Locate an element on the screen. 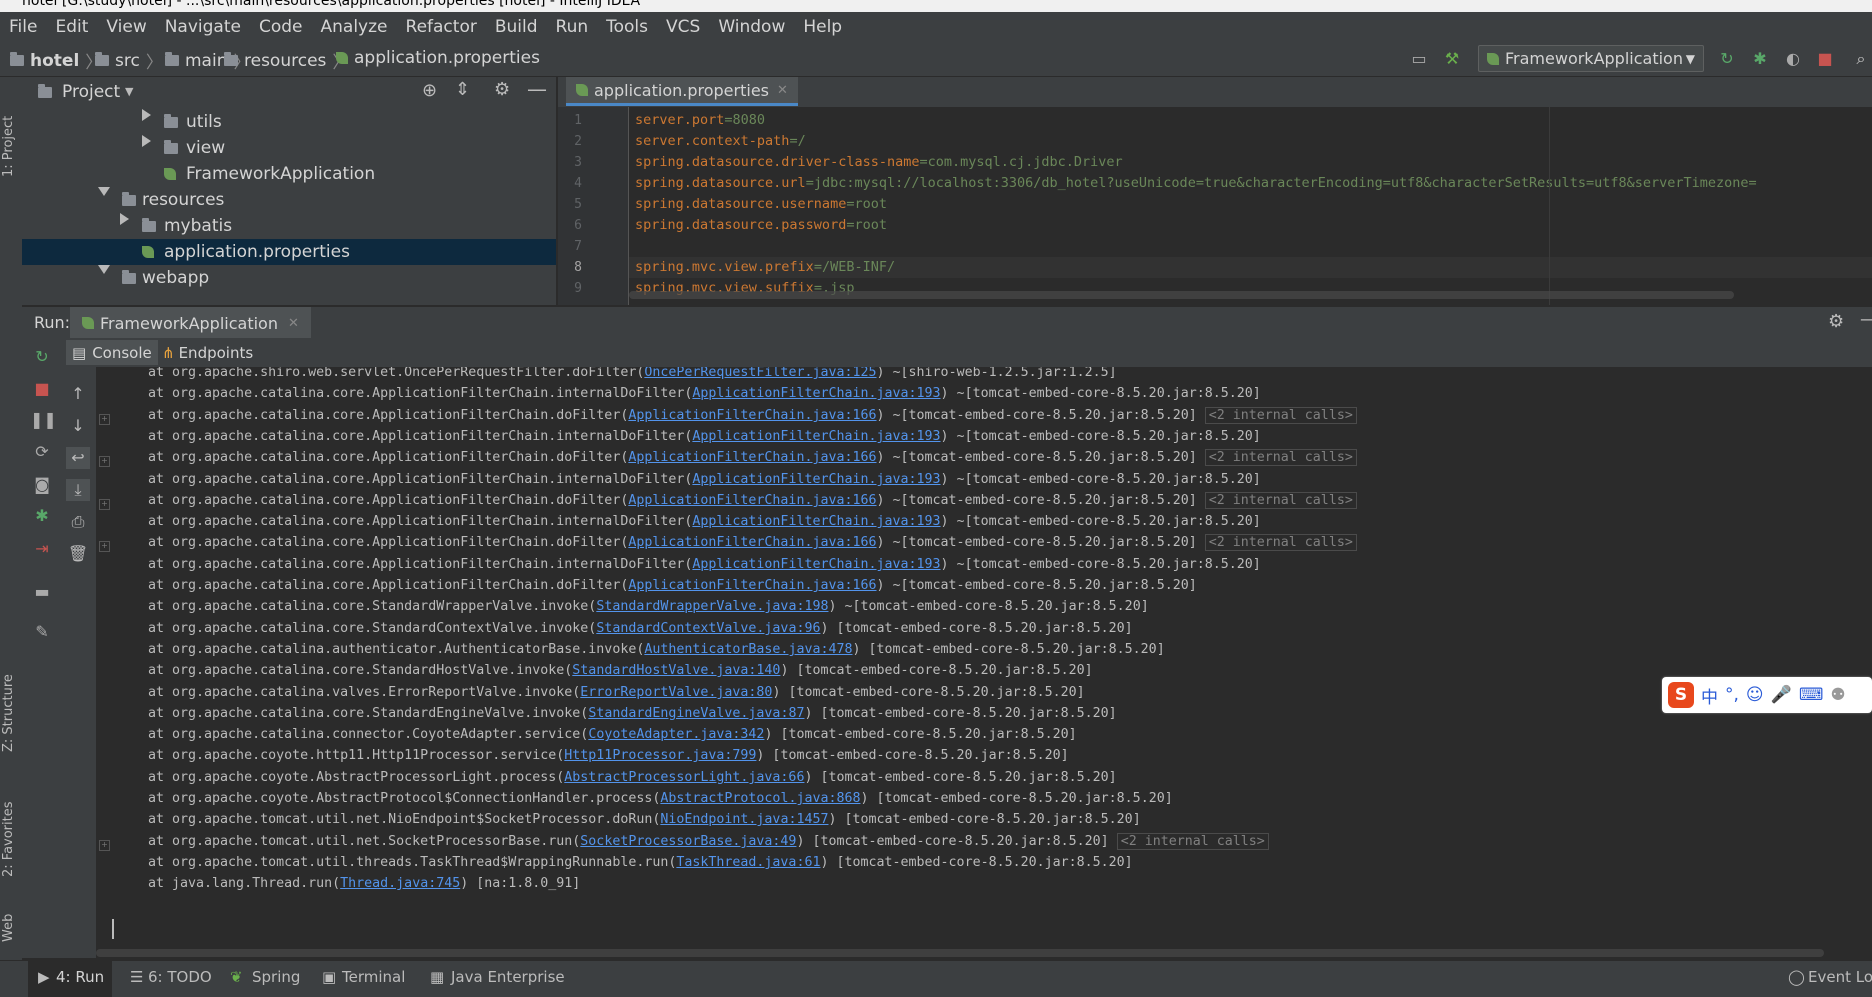  source-link: AuthenticatorBase.java:478 is located at coordinates (748, 649).